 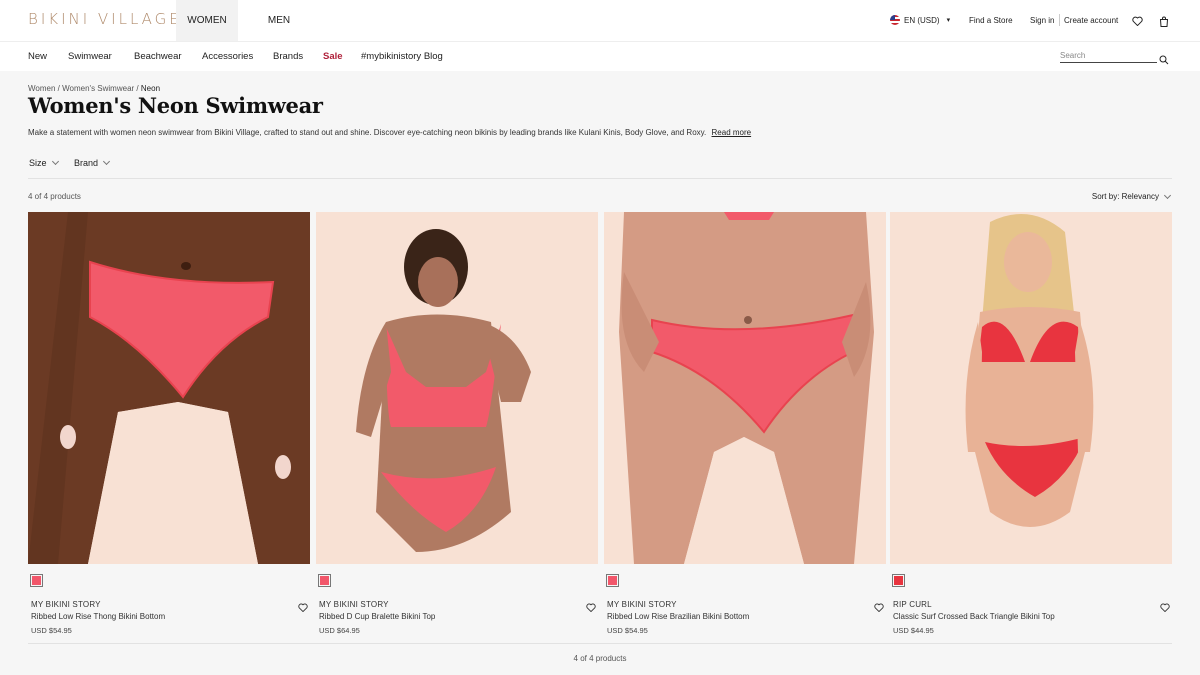 What do you see at coordinates (54, 196) in the screenshot?
I see `product-count: 4 of 4 products` at bounding box center [54, 196].